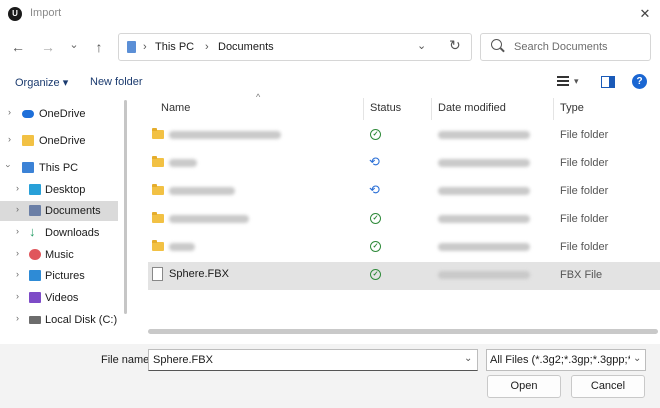 Image resolution: width=660 pixels, height=408 pixels. I want to click on chevron-down-icon: ›, so click(9, 166).